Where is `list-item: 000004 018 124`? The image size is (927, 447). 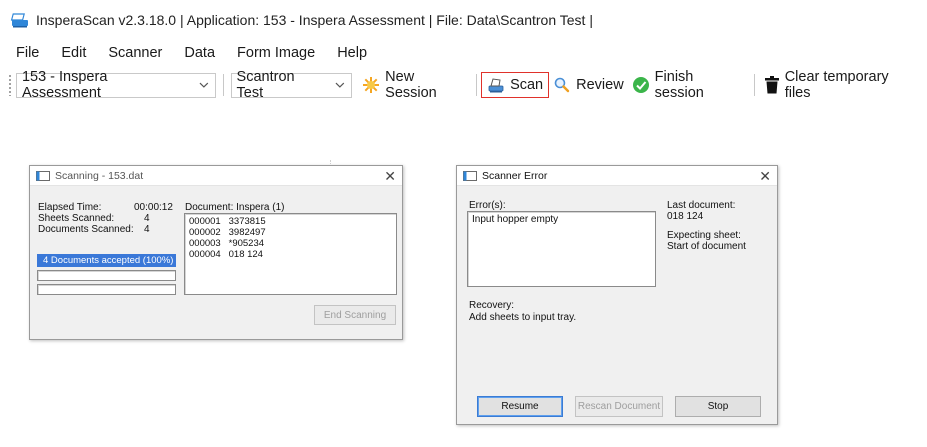 list-item: 000004 018 124 is located at coordinates (290, 254).